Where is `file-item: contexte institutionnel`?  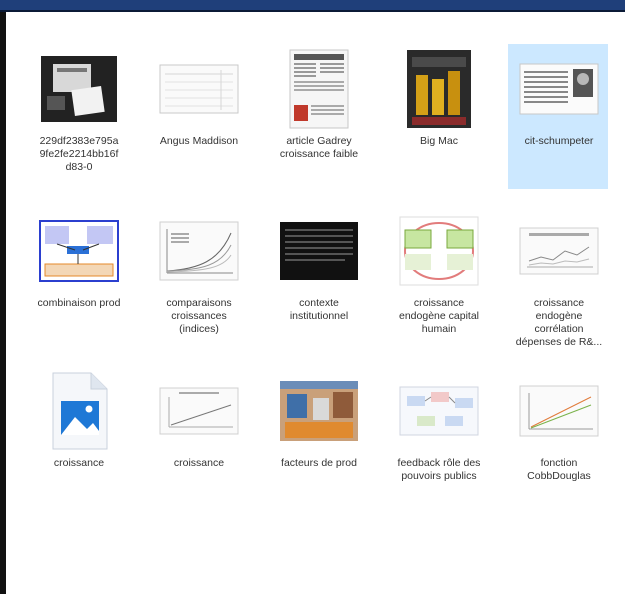
file-item: contexte institutionnel is located at coordinates (318, 278).